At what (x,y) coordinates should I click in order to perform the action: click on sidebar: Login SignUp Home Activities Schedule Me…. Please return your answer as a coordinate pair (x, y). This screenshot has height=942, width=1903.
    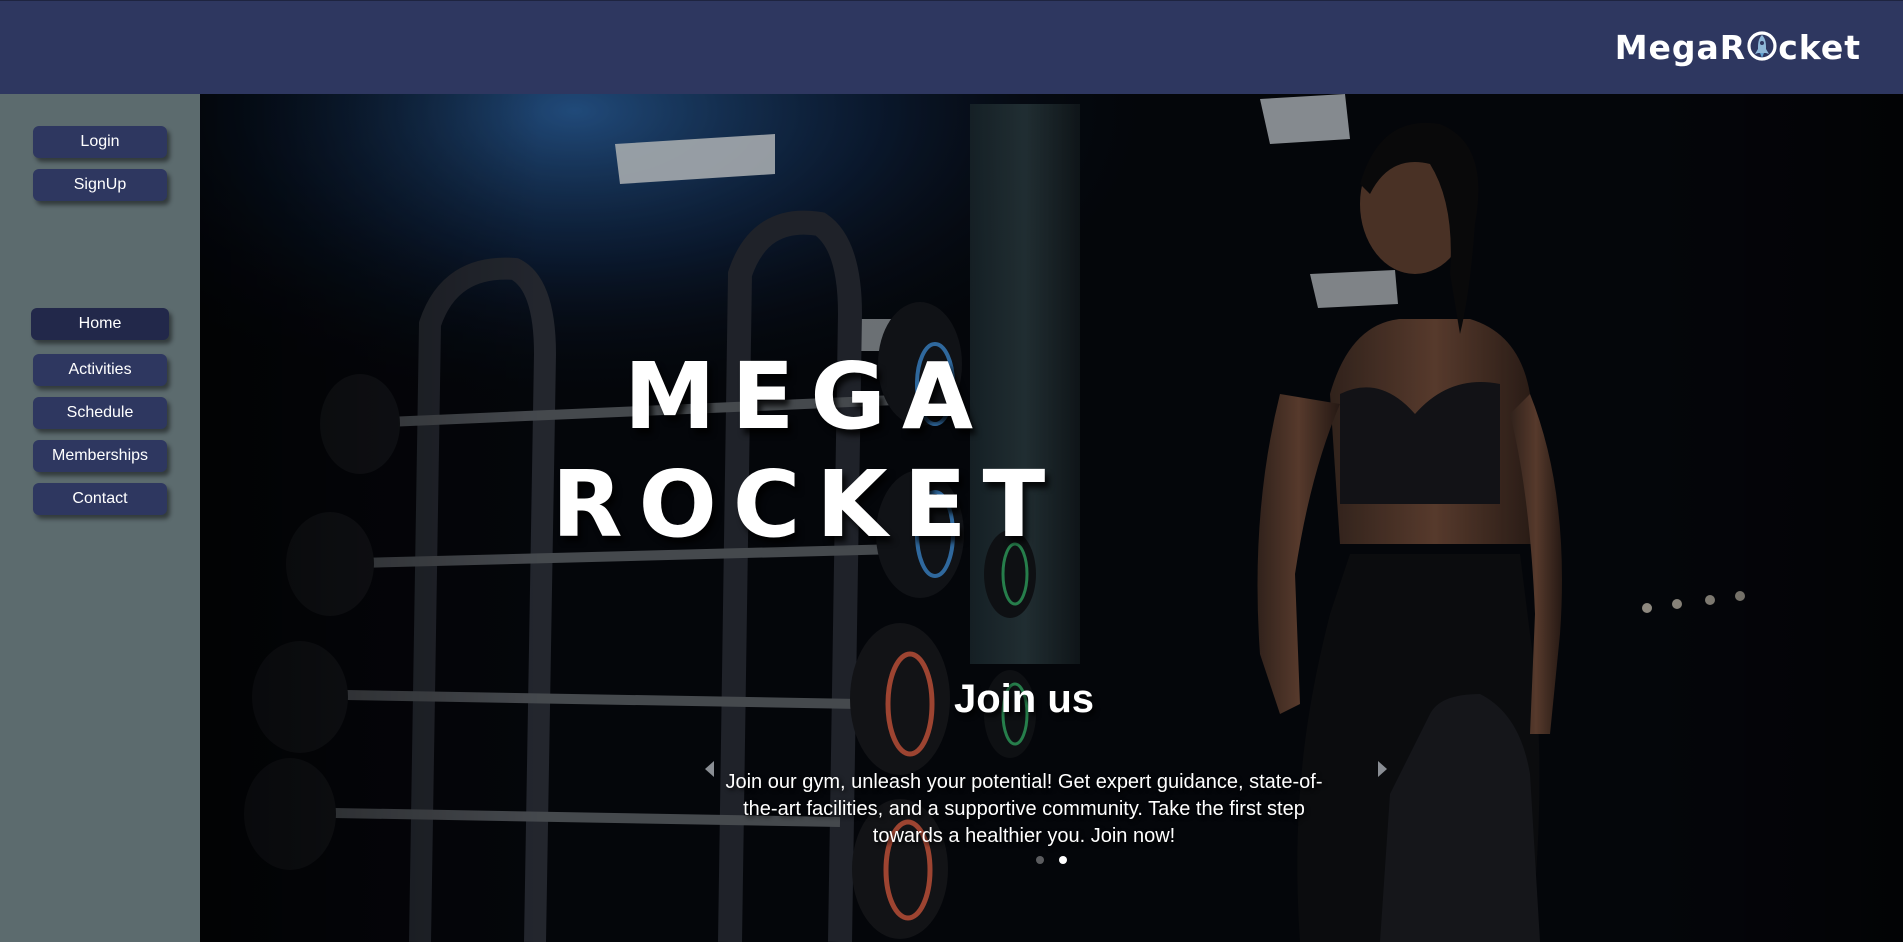
    Looking at the image, I should click on (100, 518).